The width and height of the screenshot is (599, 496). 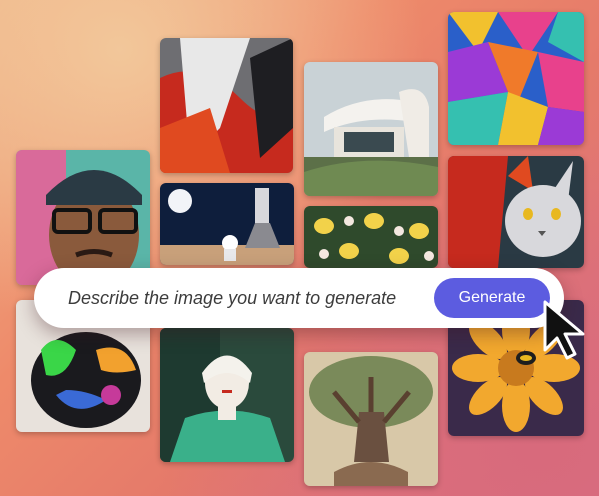 I want to click on tile-man-glasses, so click(x=83, y=217).